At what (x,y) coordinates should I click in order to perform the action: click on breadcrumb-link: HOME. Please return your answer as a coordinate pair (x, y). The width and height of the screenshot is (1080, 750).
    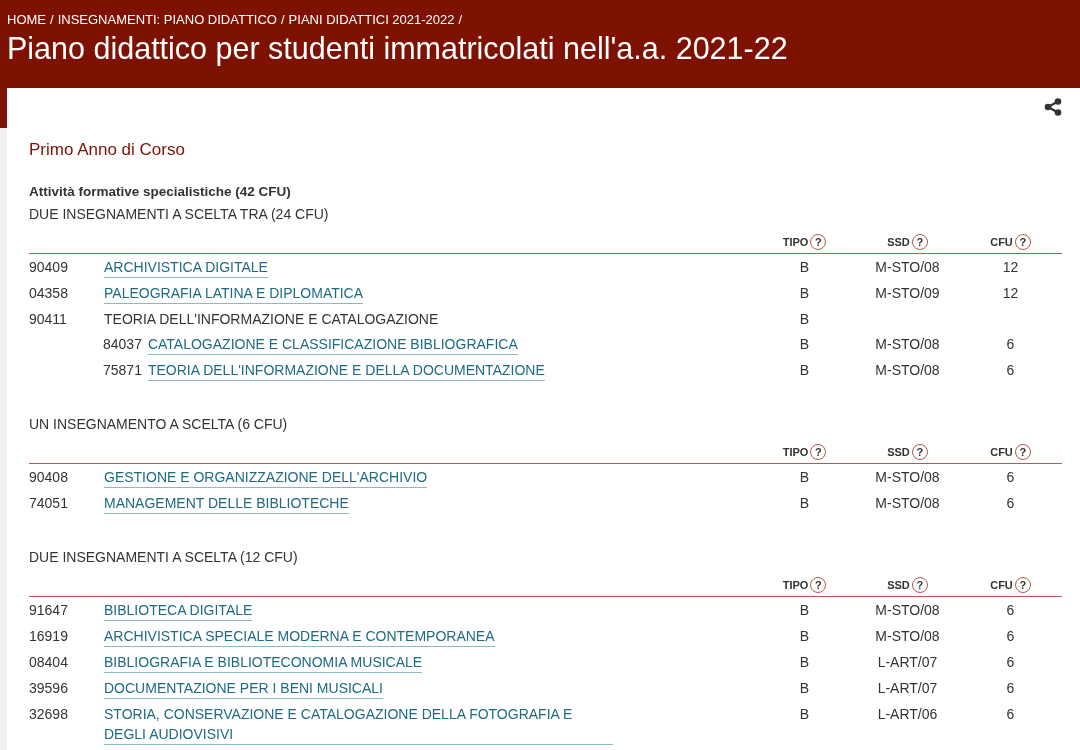
    Looking at the image, I should click on (26, 19).